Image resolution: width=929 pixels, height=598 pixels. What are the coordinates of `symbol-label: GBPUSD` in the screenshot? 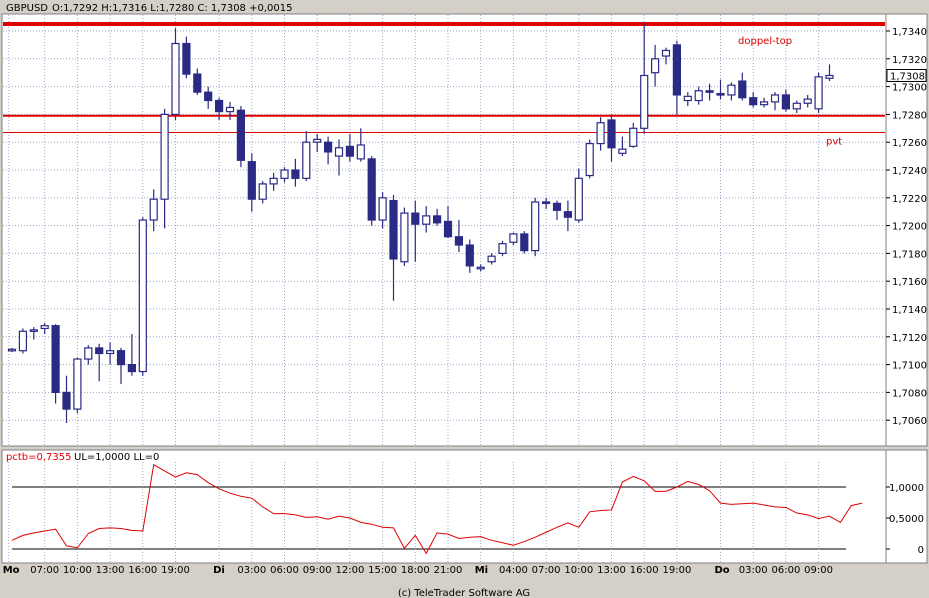 It's located at (27, 8).